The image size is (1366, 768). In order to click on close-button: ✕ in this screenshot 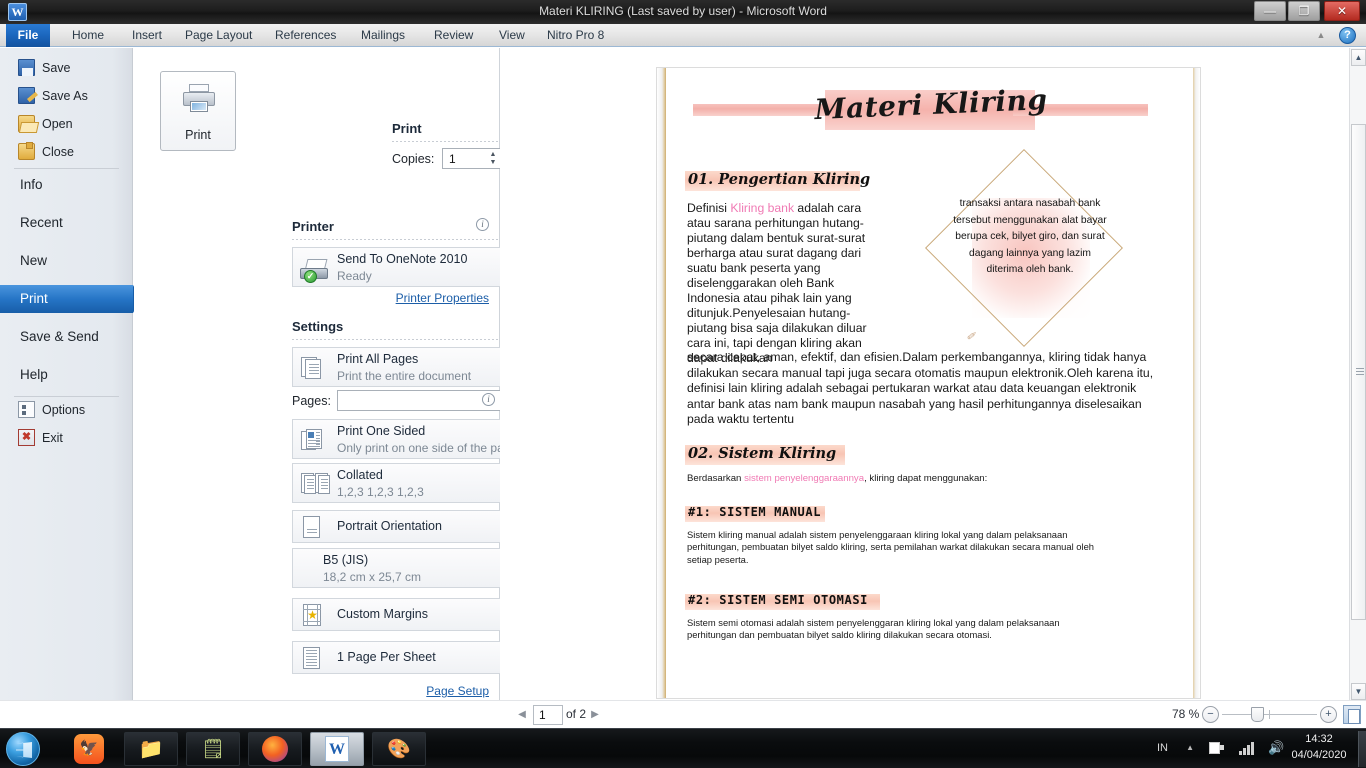, I will do `click(1342, 11)`.